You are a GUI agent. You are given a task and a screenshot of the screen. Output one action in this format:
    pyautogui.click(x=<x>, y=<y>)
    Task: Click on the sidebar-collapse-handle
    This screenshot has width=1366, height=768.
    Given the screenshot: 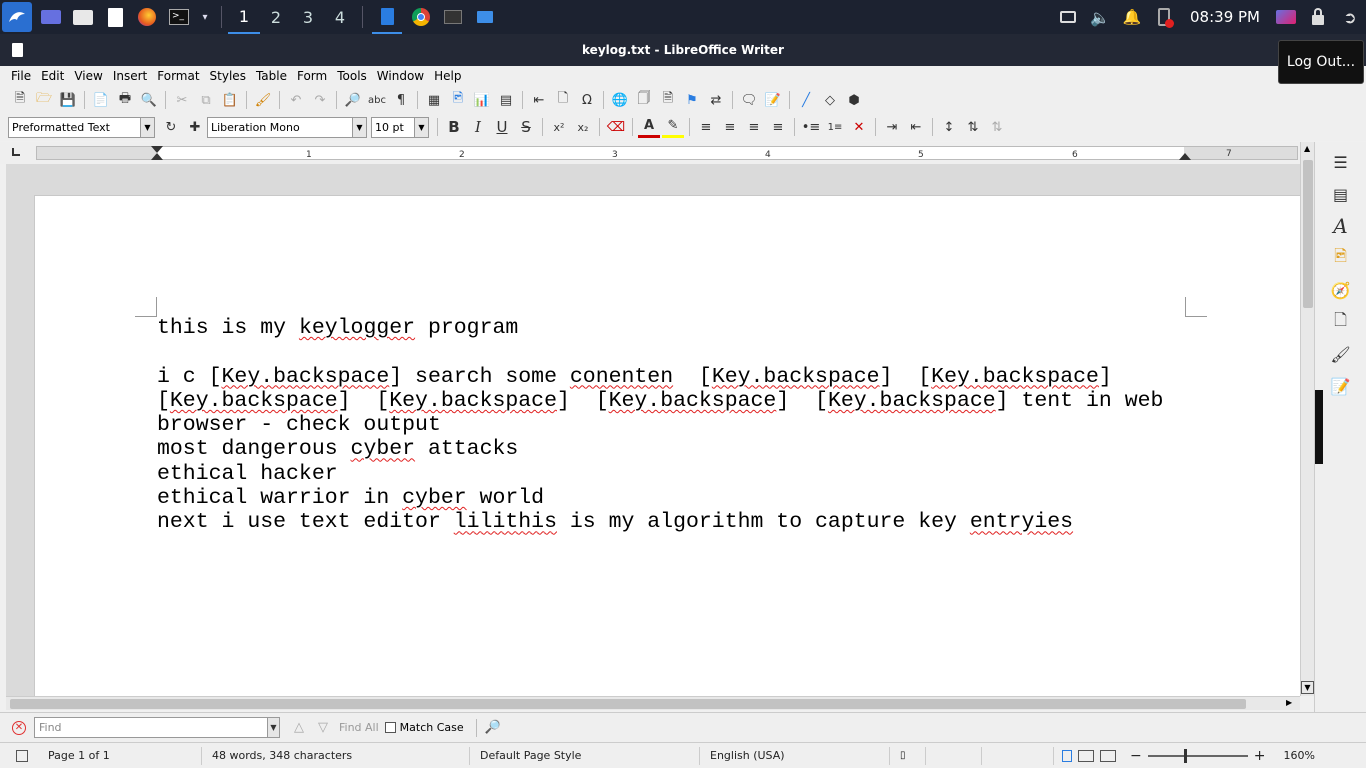 What is the action you would take?
    pyautogui.click(x=1319, y=427)
    